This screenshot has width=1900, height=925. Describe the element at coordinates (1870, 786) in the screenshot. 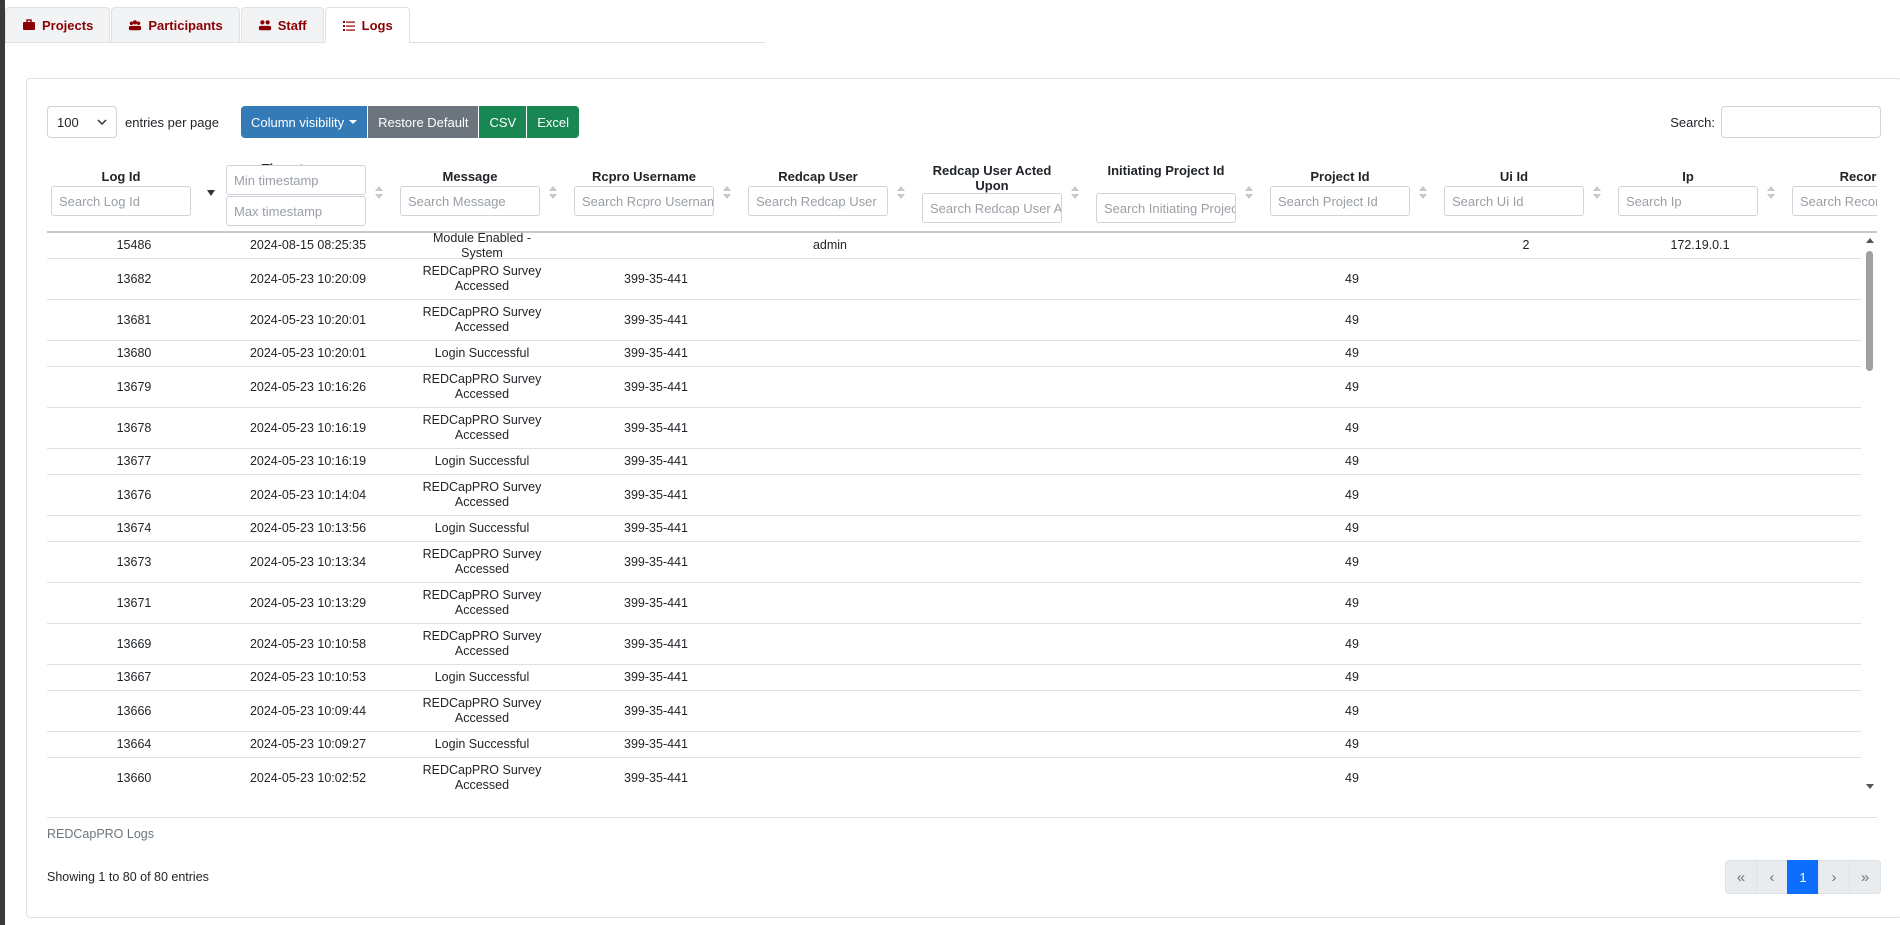

I see `scroll-down-icon` at that location.